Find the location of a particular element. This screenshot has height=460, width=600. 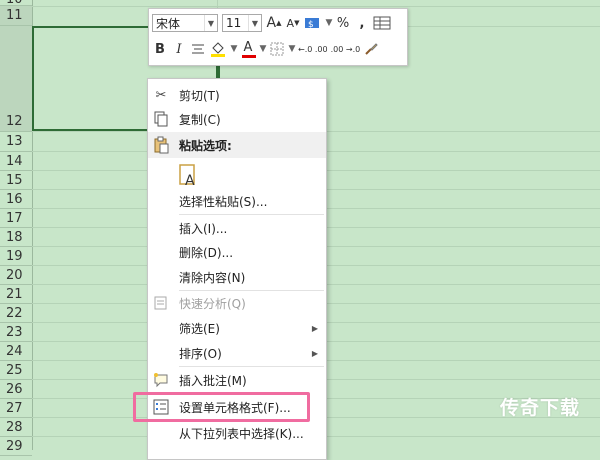

table-format-icon is located at coordinates (382, 23).